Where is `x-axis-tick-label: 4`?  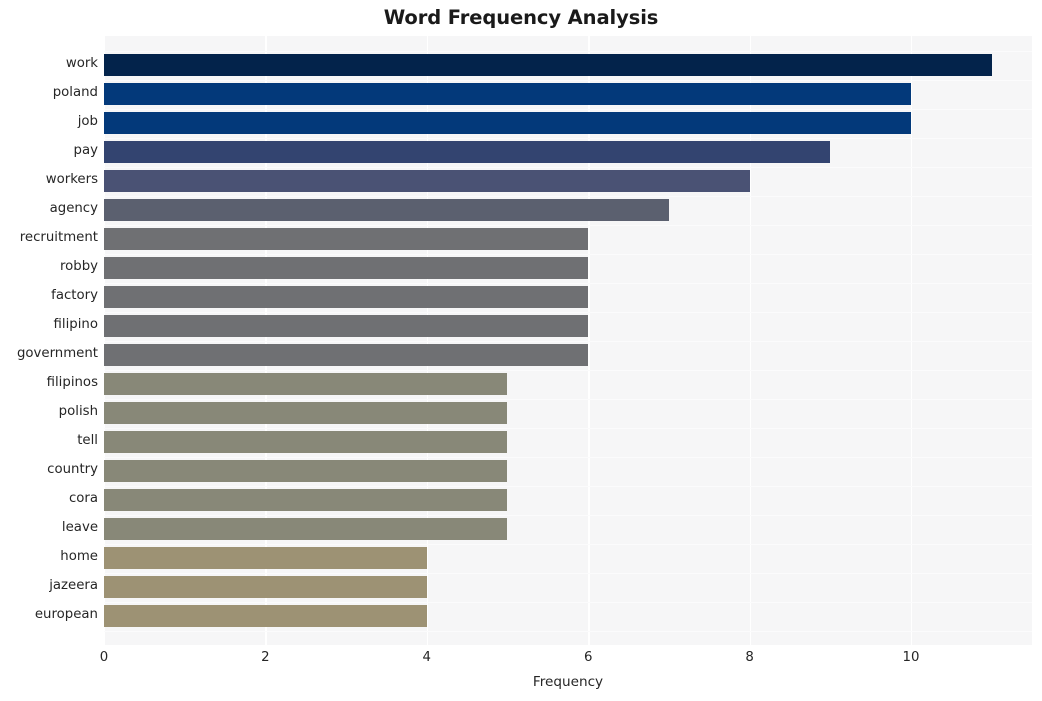
x-axis-tick-label: 4 is located at coordinates (427, 657).